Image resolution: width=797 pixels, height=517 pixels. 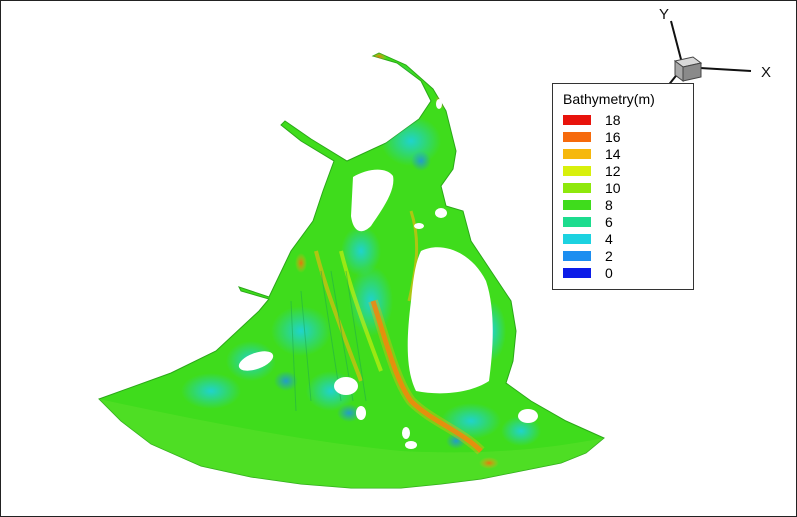 I want to click on legend-title: Bathymetry(m), so click(x=609, y=99).